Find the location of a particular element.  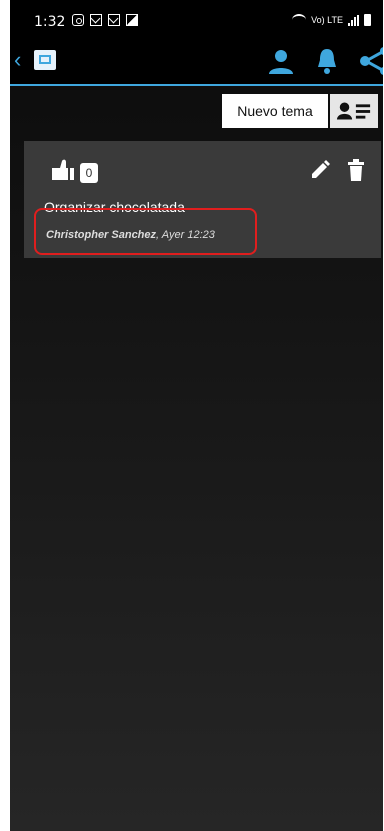

like-count: 0 is located at coordinates (89, 172).